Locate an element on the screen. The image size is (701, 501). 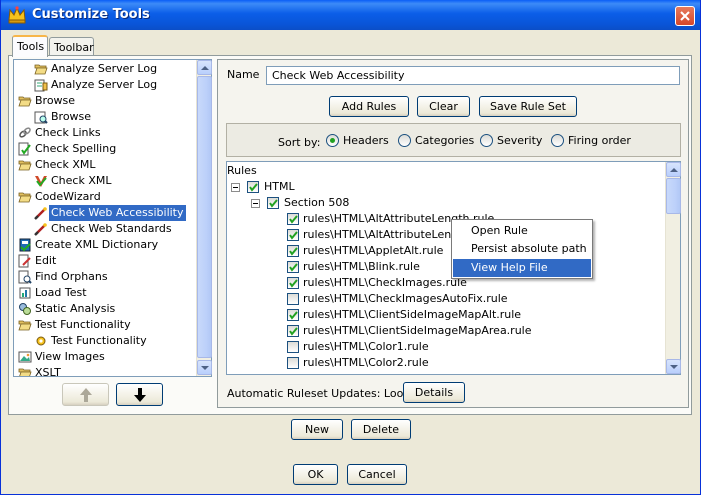
rule-label: rules\HTML\Color2.rule is located at coordinates (366, 362).